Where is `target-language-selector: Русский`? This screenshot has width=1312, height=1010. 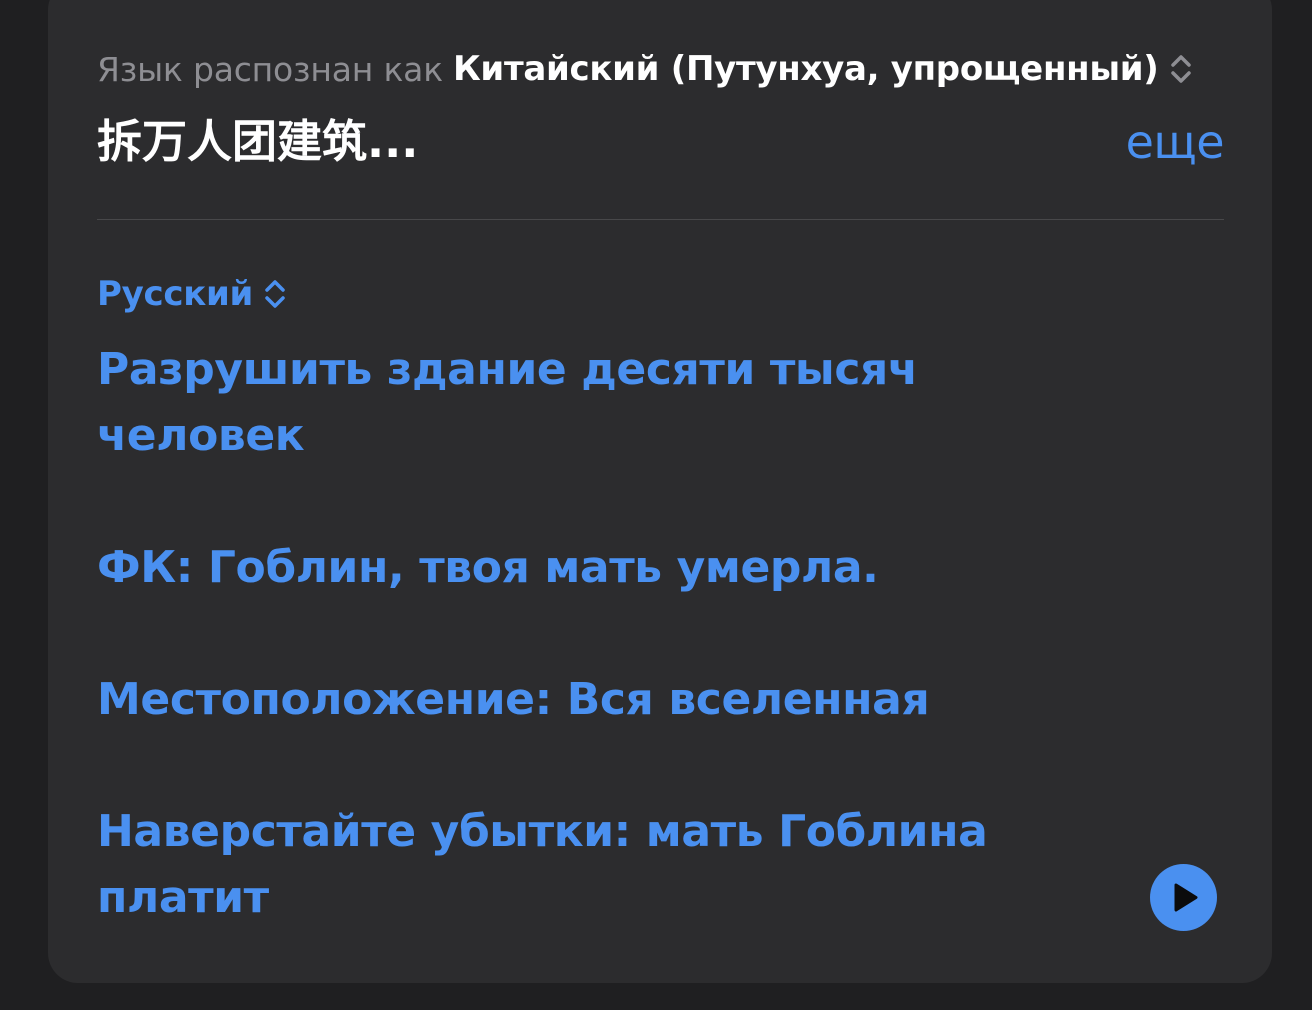 target-language-selector: Русский is located at coordinates (192, 294).